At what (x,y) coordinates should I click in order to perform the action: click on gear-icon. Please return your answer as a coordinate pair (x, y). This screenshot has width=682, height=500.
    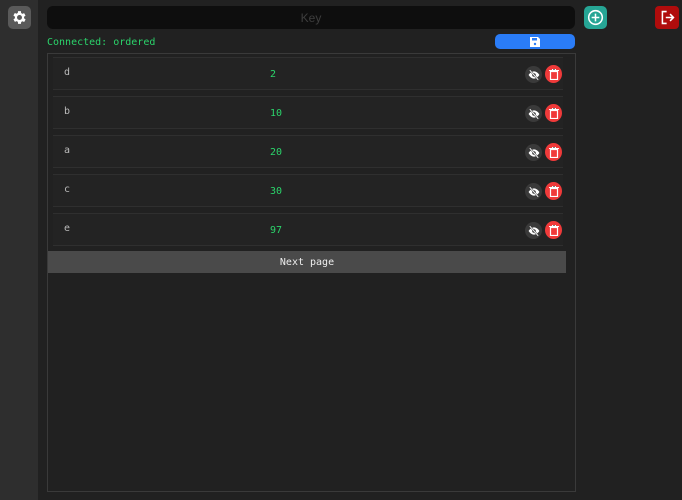
    Looking at the image, I should click on (19, 17).